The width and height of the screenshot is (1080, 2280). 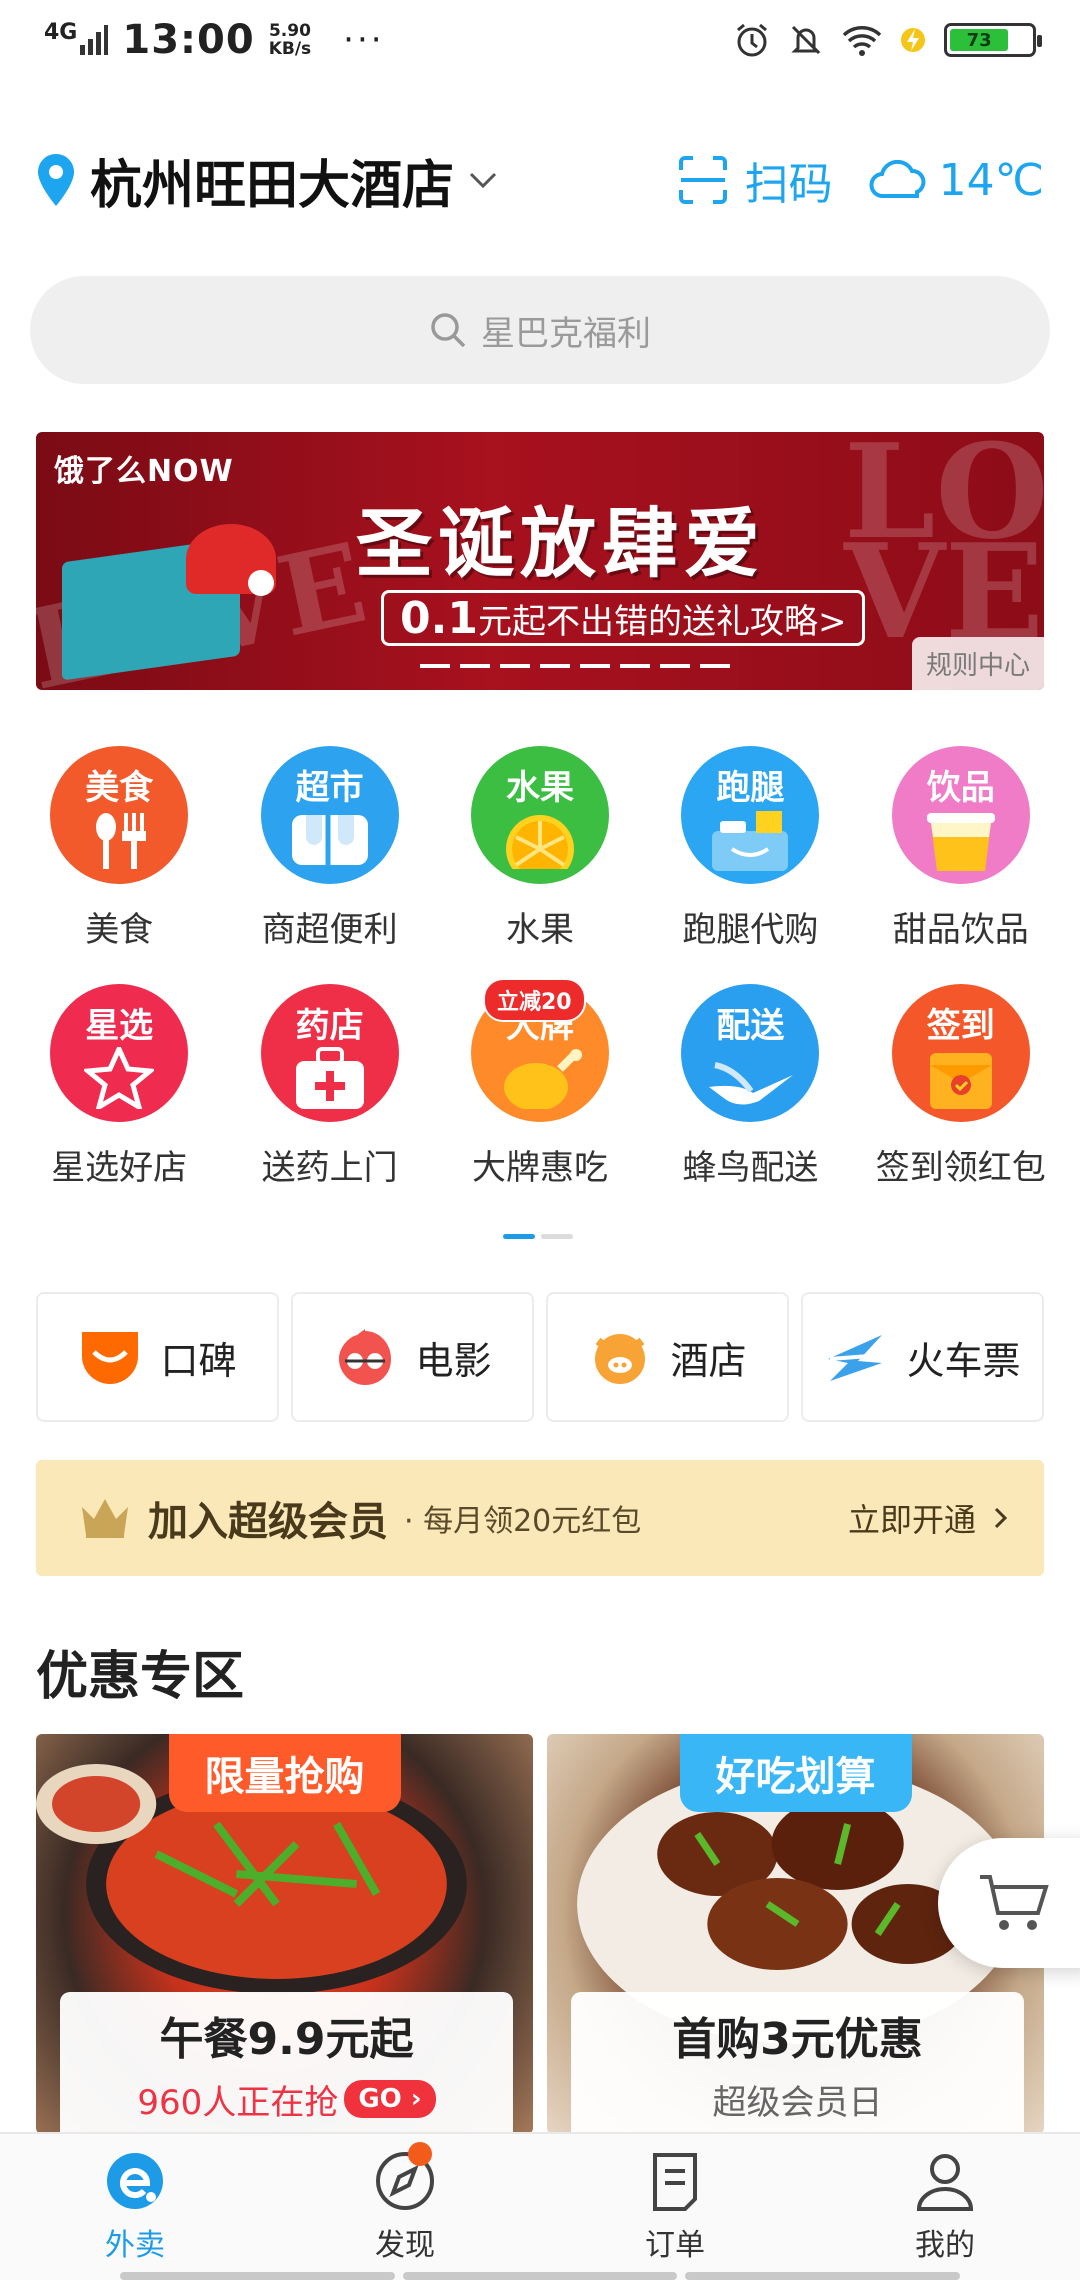 I want to click on category-drinks: 饮品 甜品饮品, so click(x=961, y=865).